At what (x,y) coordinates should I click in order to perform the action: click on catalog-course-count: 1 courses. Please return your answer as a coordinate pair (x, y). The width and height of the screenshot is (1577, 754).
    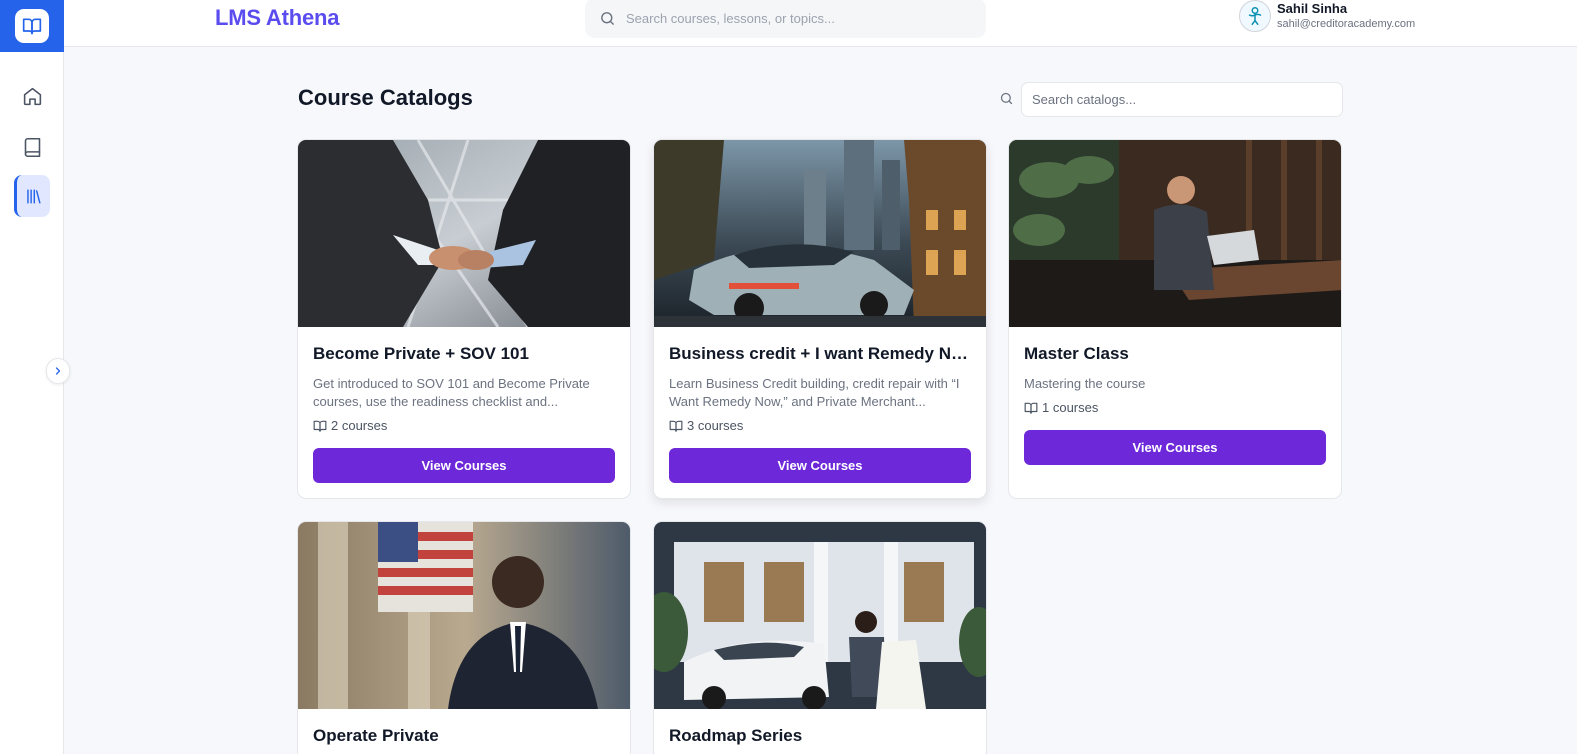
    Looking at the image, I should click on (1175, 407).